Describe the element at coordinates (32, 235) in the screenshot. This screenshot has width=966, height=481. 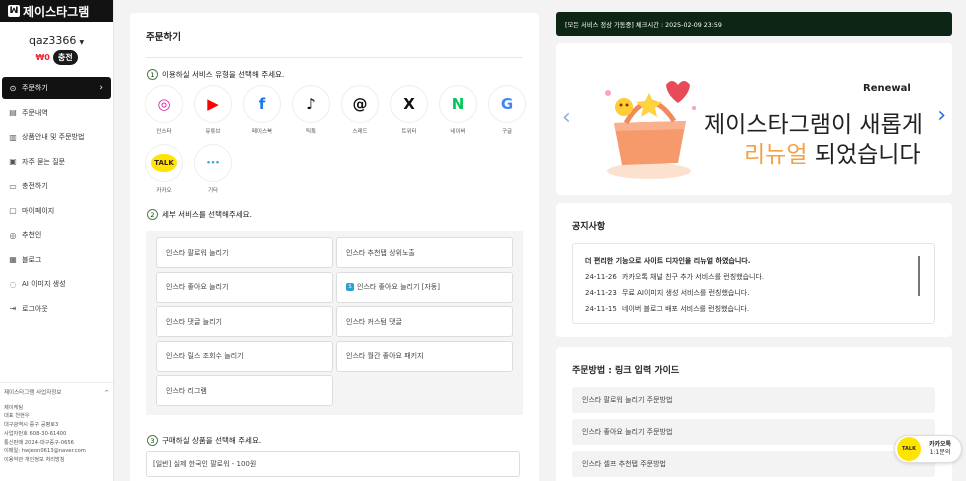
I see `sidebar-item-label: 추천인` at that location.